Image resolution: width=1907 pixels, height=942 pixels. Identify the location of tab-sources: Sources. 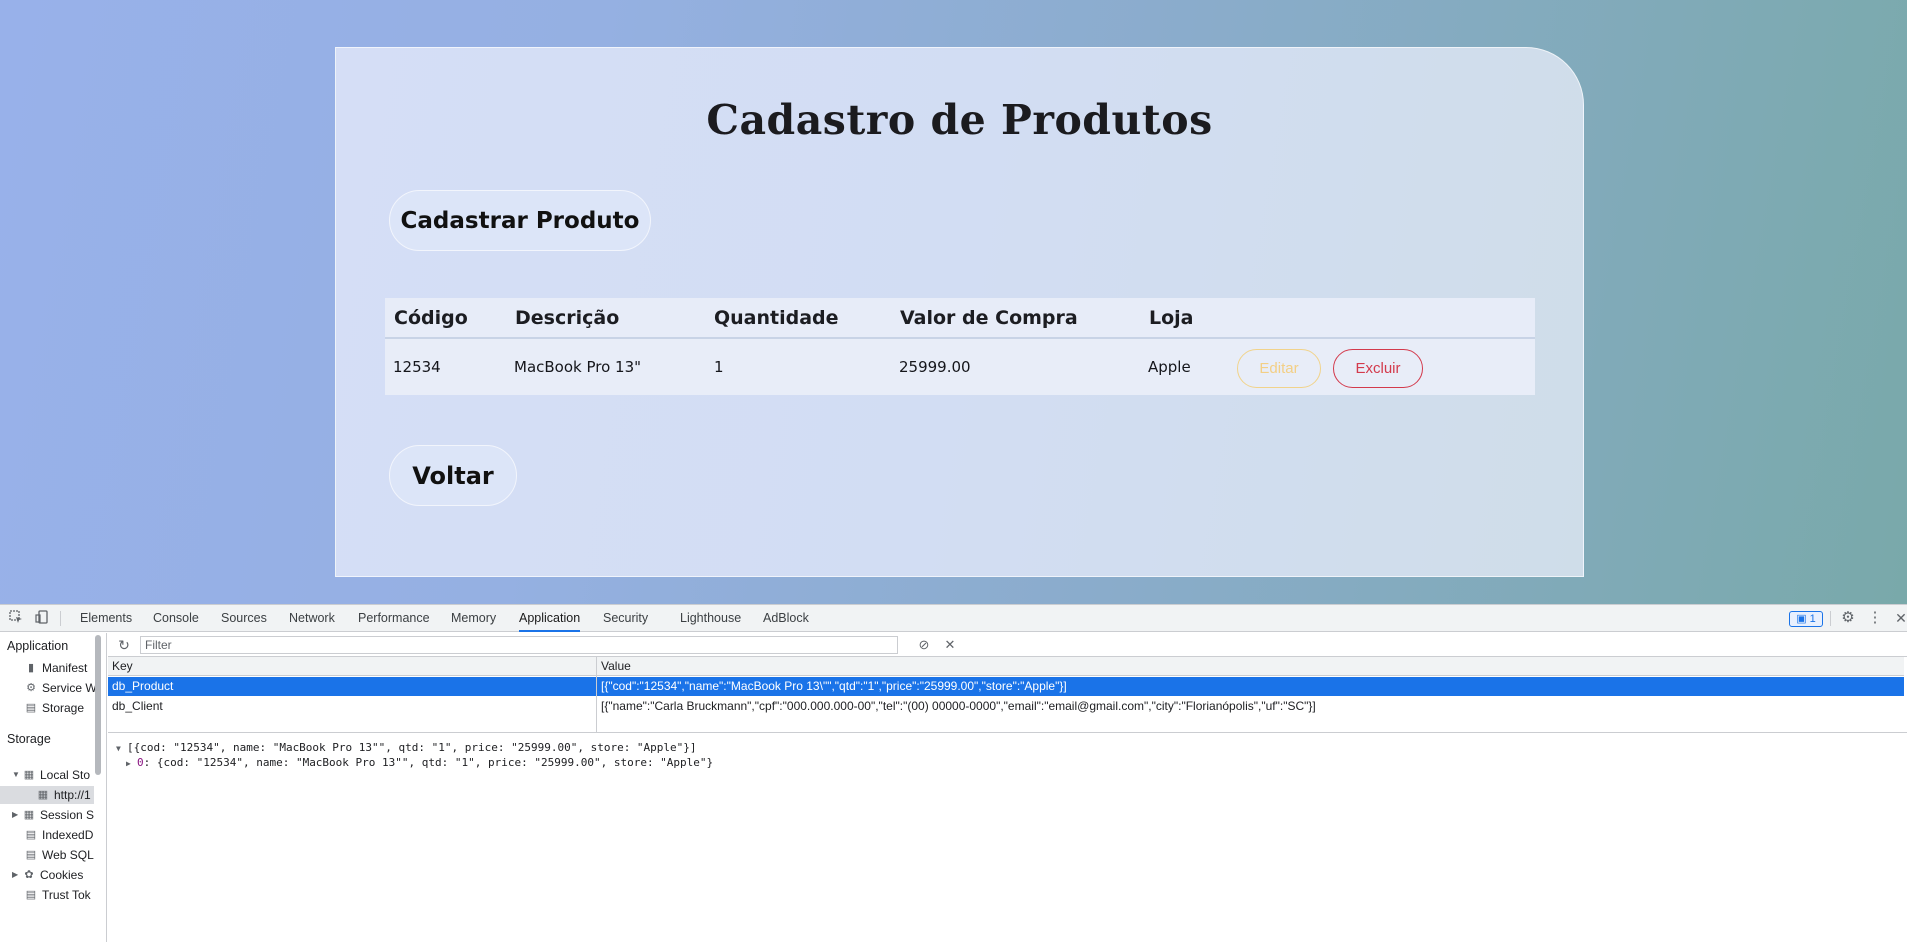
(244, 618).